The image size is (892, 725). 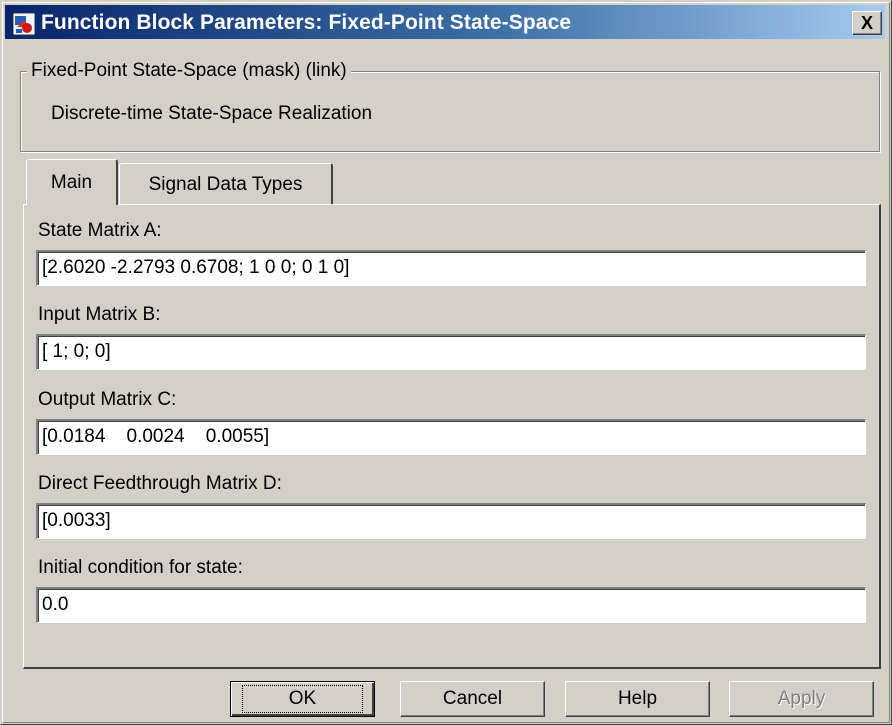 What do you see at coordinates (99, 314) in the screenshot?
I see `input-matrix-b-label: Input Matrix B:` at bounding box center [99, 314].